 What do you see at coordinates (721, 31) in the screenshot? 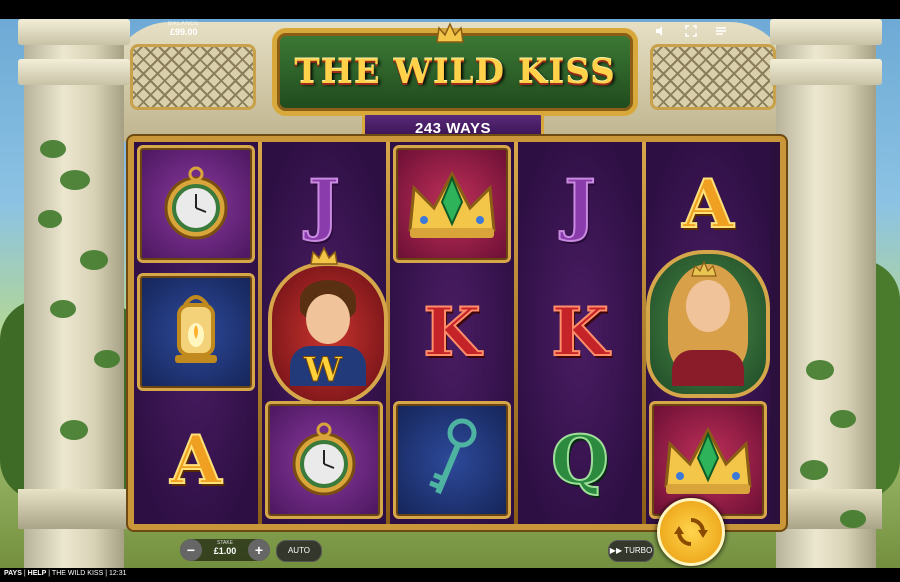
I see `menu-icon` at bounding box center [721, 31].